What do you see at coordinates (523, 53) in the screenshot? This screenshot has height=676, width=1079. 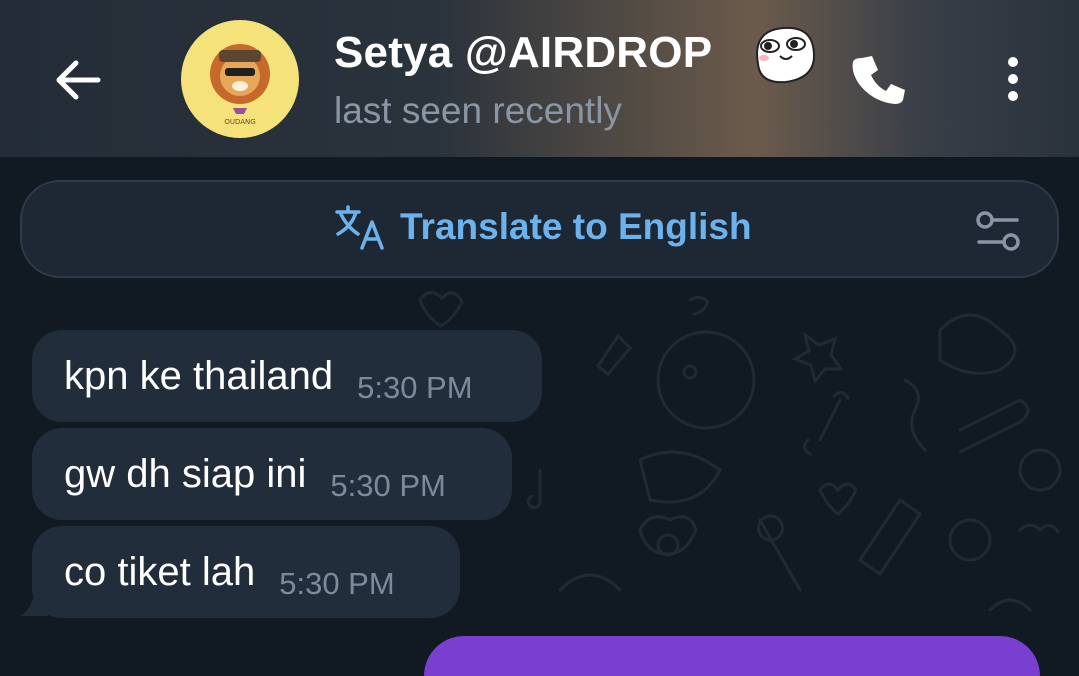 I see `contact-name: Setya @AIRDROP` at bounding box center [523, 53].